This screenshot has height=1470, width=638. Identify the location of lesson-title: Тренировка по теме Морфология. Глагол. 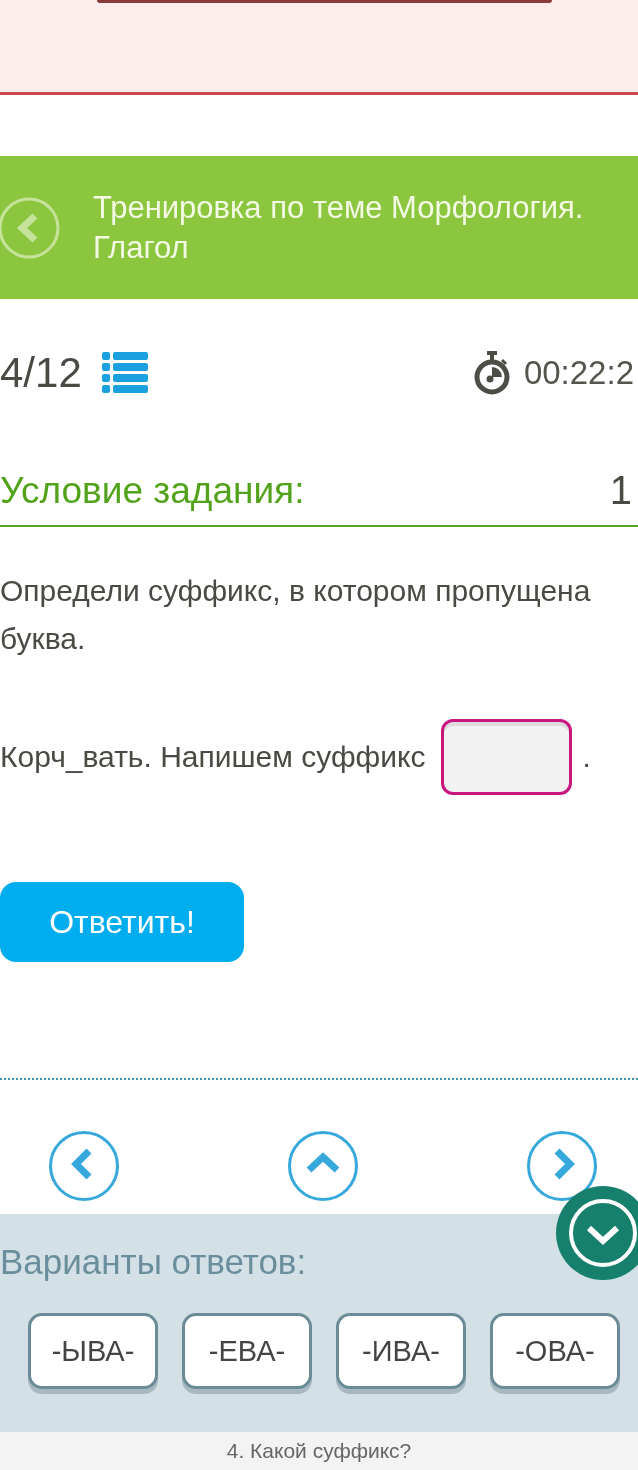
(339, 227).